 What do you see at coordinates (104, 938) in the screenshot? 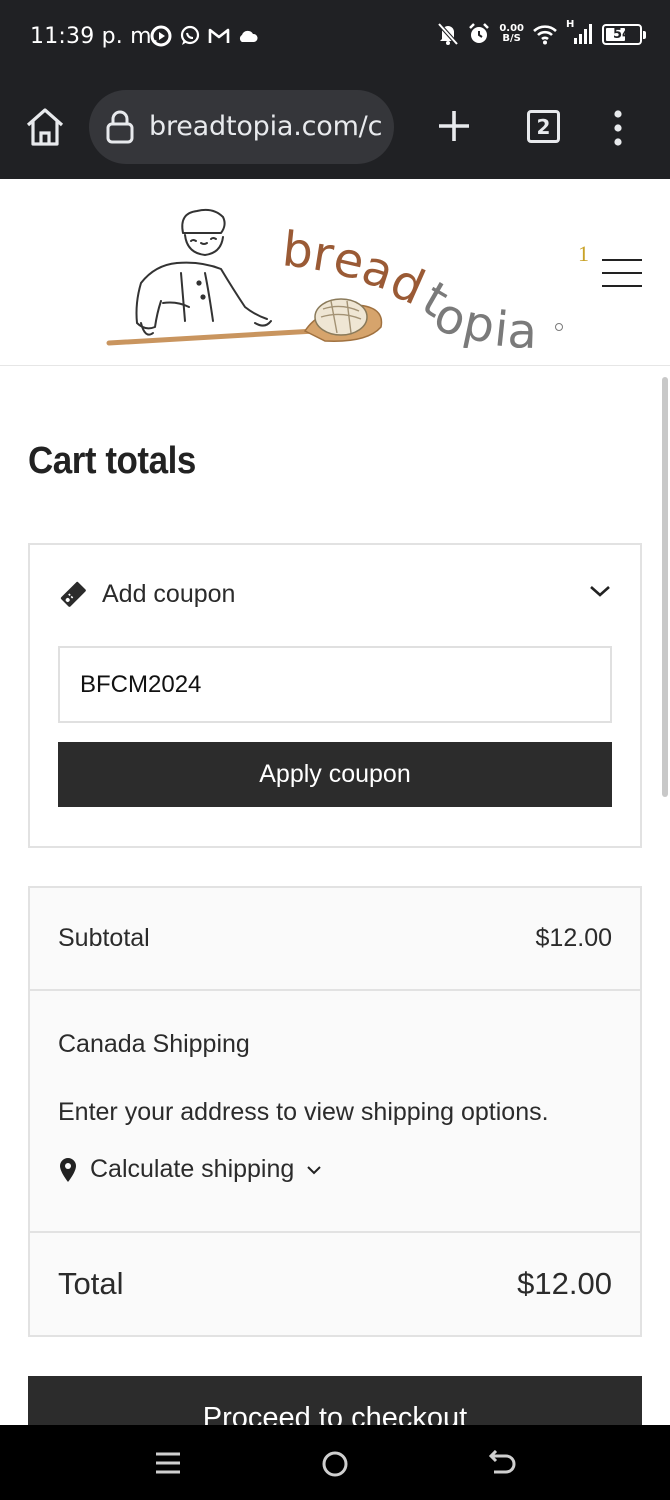
I see `subtotal-label: Subtotal` at bounding box center [104, 938].